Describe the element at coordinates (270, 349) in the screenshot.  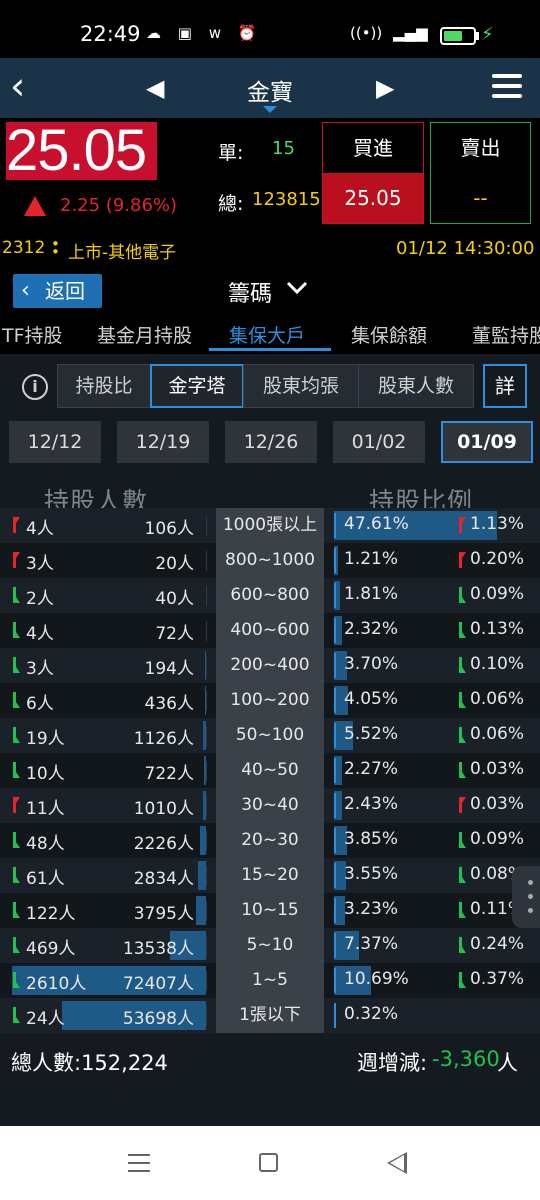
I see `active-tab-indicator` at that location.